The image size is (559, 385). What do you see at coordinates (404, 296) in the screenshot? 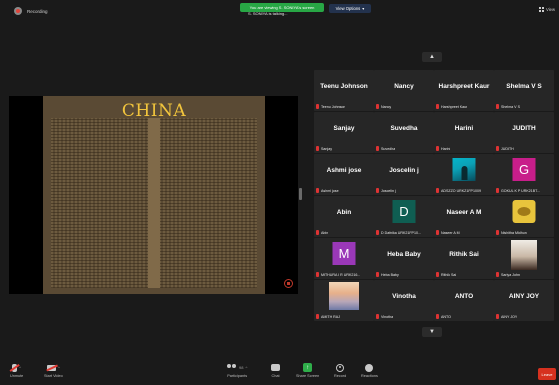
I see `participant-name: Vinotha` at bounding box center [404, 296].